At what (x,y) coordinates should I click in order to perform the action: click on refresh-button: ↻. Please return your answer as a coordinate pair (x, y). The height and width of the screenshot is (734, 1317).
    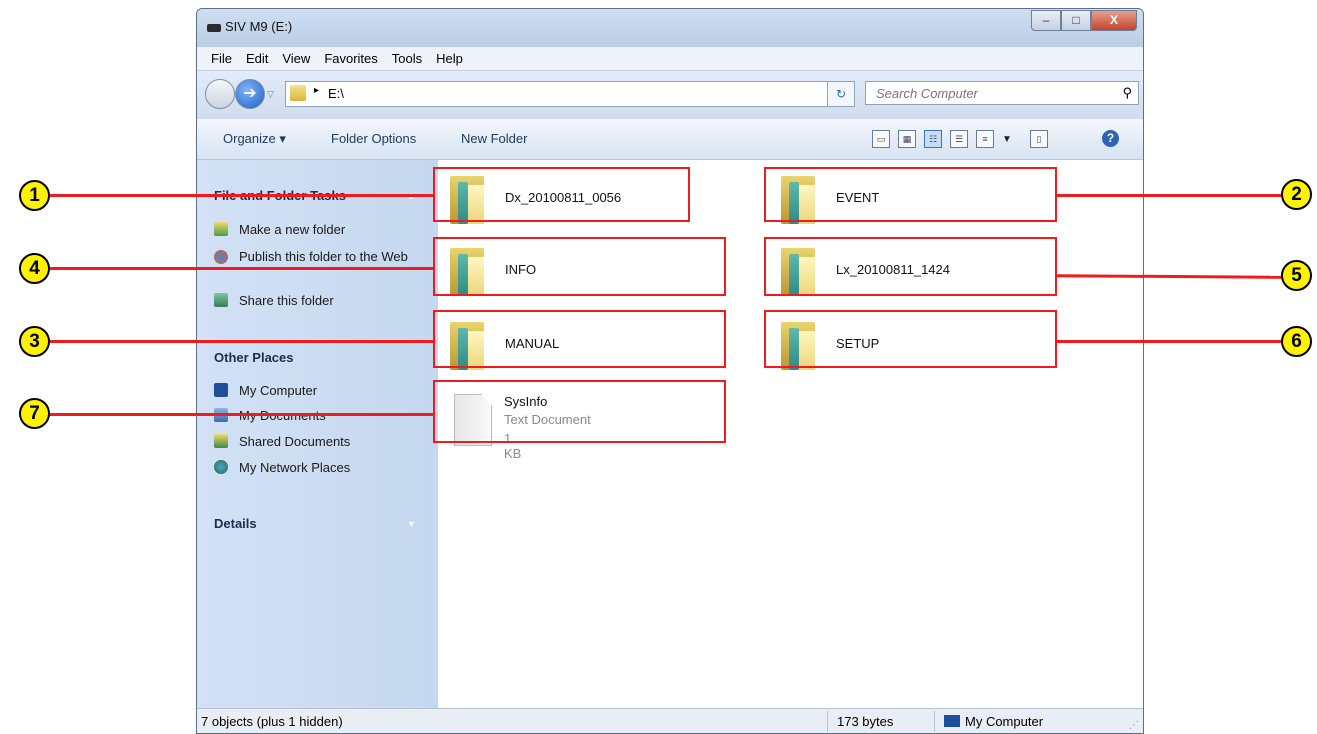
    Looking at the image, I should click on (841, 94).